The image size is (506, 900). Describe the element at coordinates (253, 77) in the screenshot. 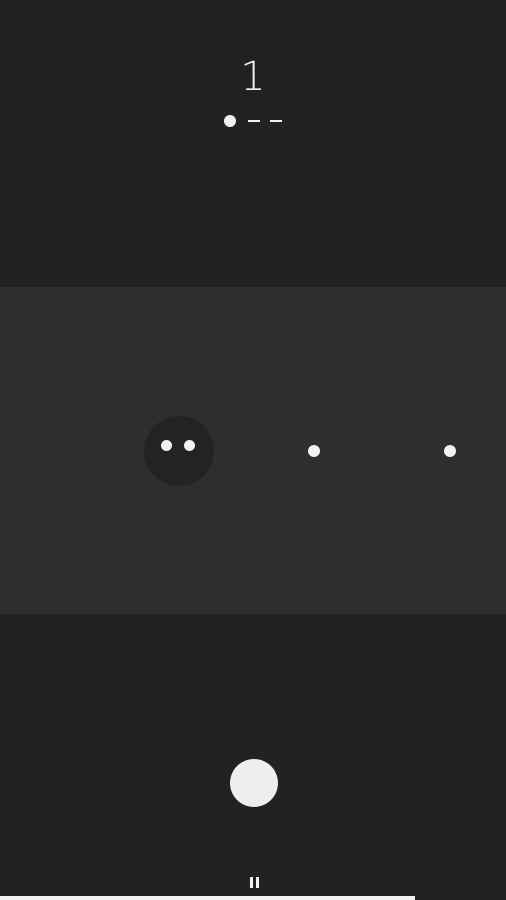

I see `level-number: 1` at that location.